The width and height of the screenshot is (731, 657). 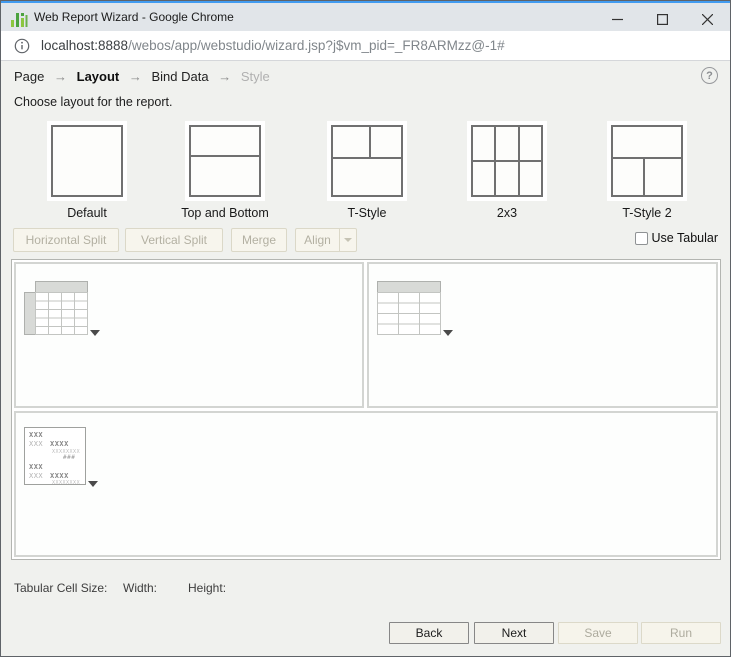 What do you see at coordinates (225, 213) in the screenshot?
I see `layout-label: Top and Bottom` at bounding box center [225, 213].